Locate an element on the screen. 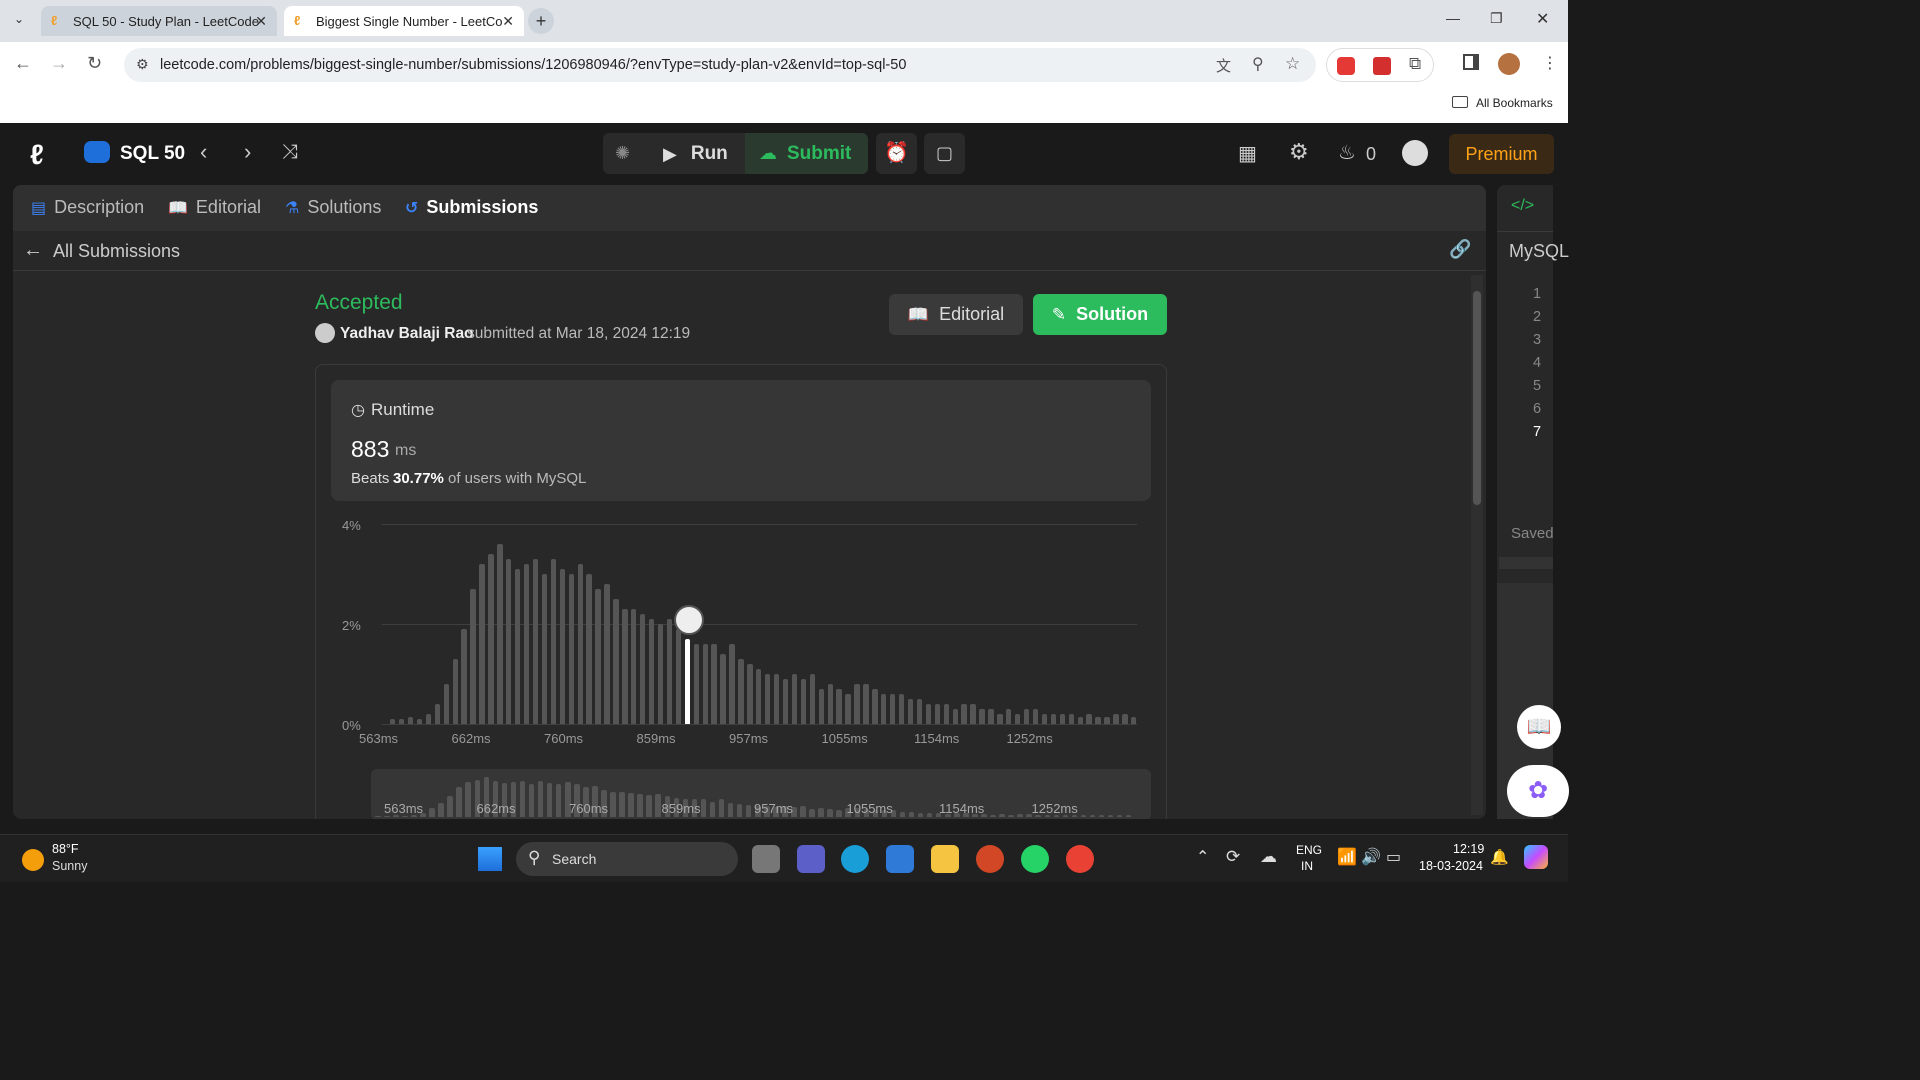  submit-button: ☁ Submit is located at coordinates (806, 153).